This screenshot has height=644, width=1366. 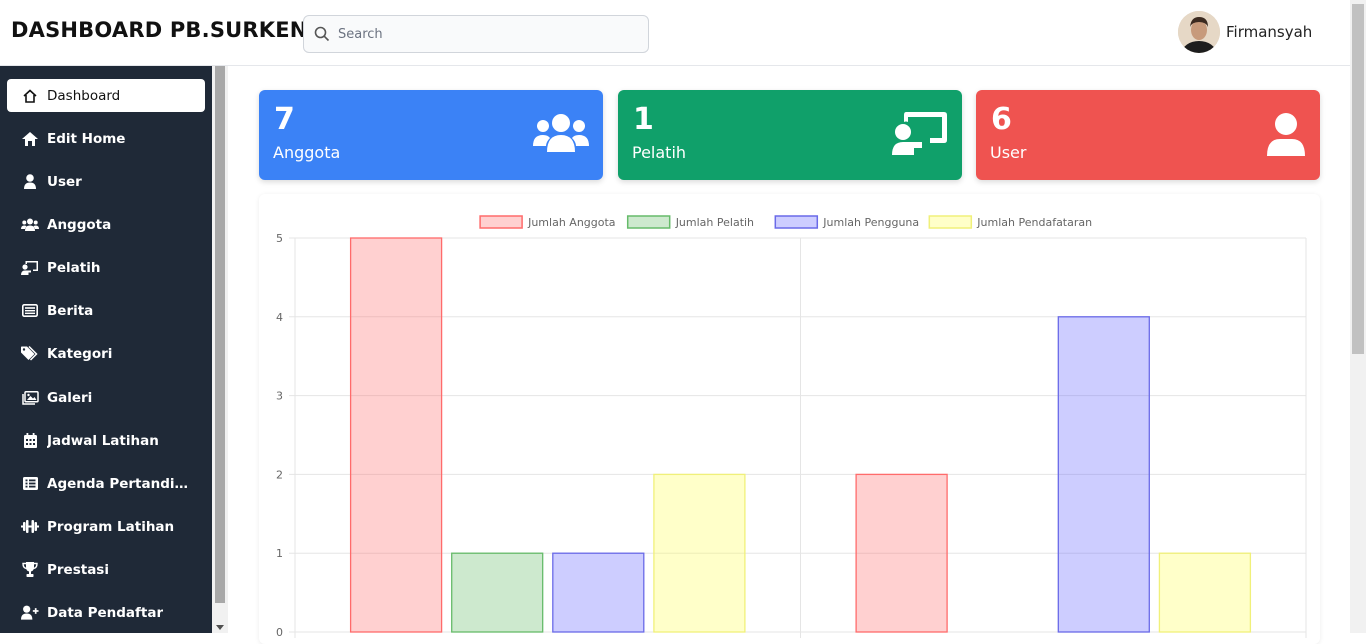 What do you see at coordinates (86, 138) in the screenshot?
I see `sidebar-item-label: Edit Home` at bounding box center [86, 138].